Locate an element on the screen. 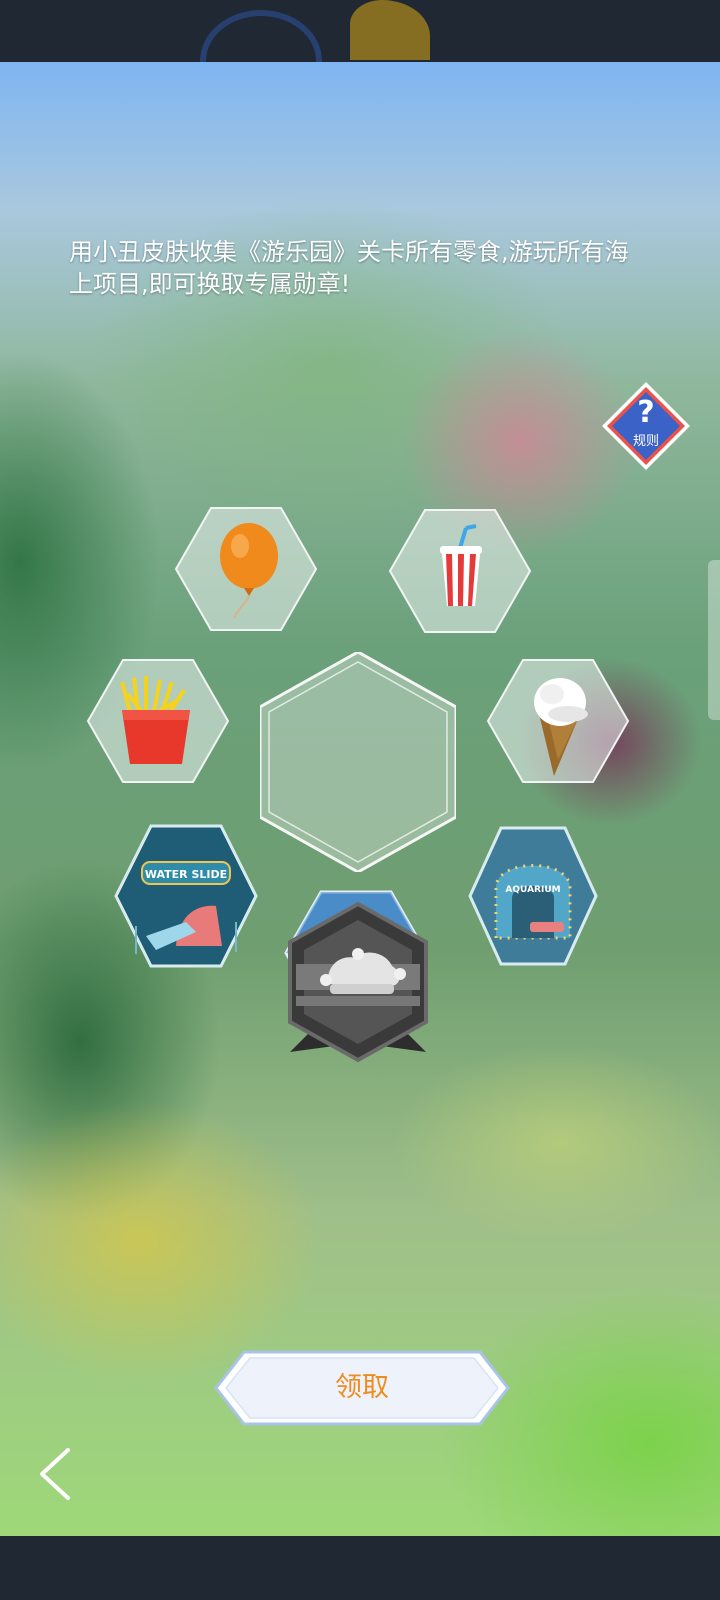  item-water-slide: WATER SLIDE is located at coordinates (186, 896).